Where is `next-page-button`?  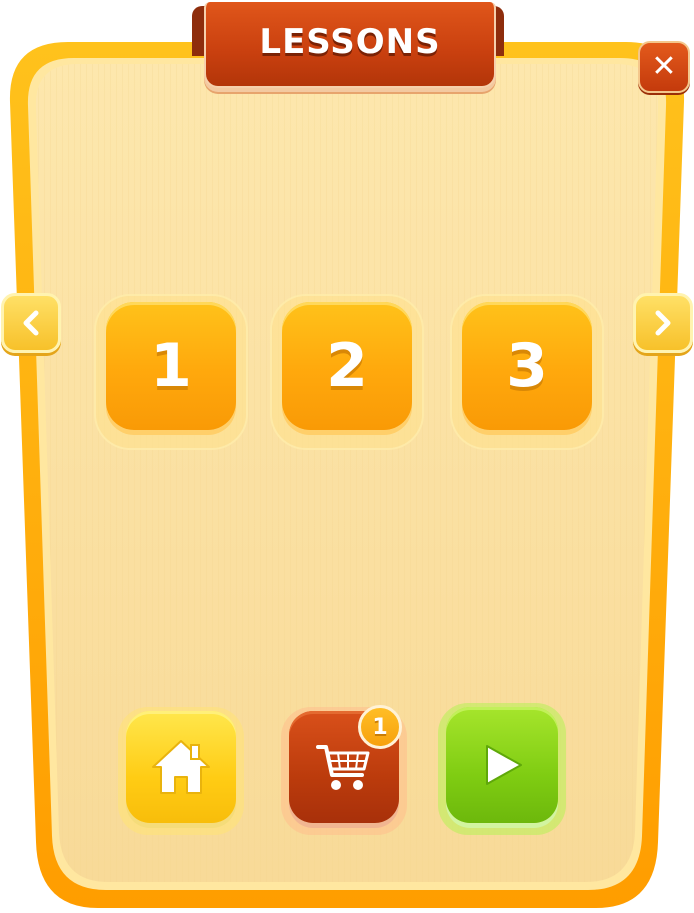 next-page-button is located at coordinates (663, 323).